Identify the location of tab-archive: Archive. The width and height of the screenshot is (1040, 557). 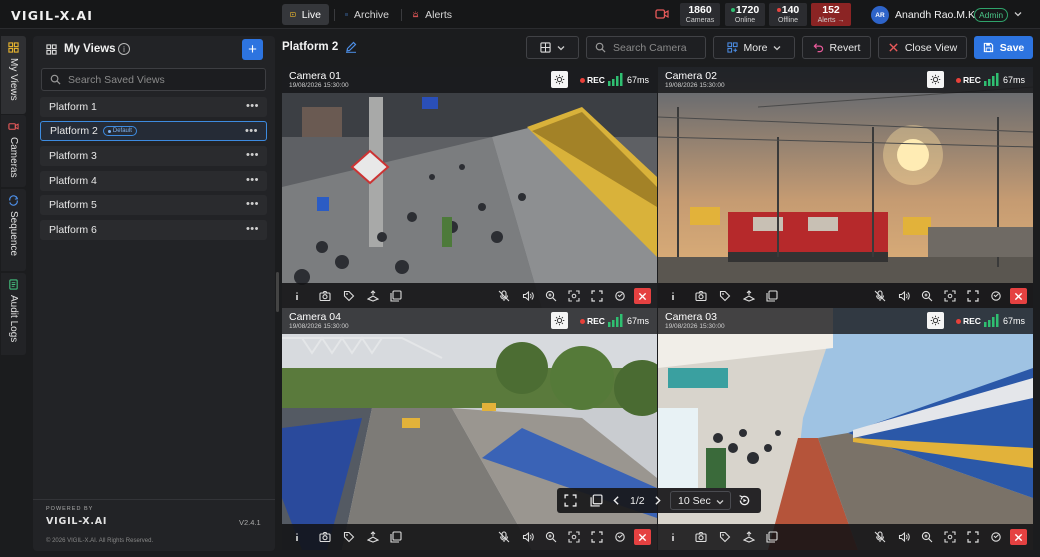
(367, 14).